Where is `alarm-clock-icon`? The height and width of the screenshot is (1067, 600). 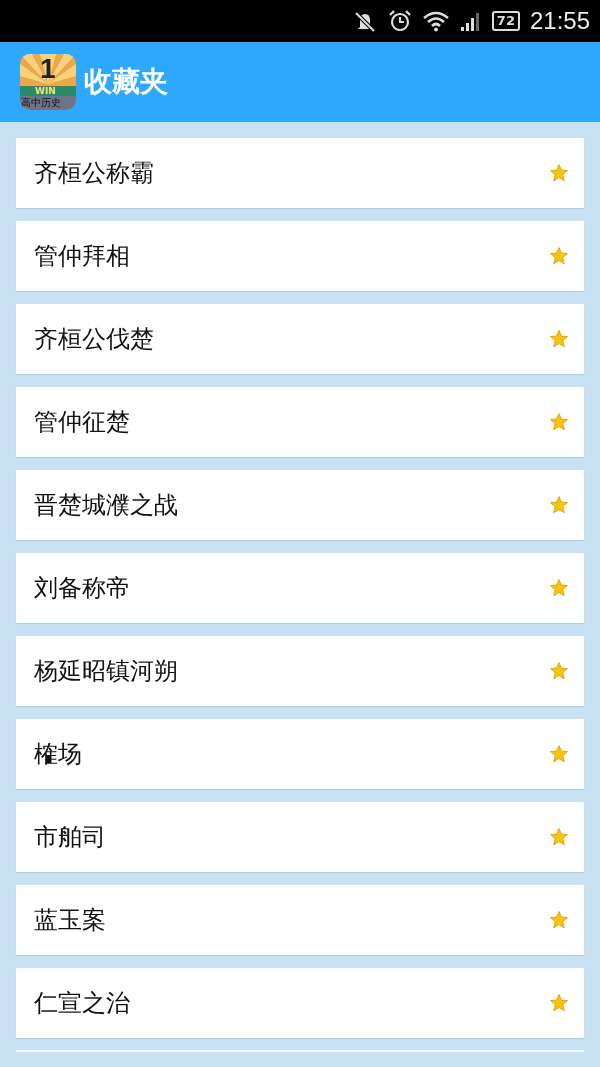 alarm-clock-icon is located at coordinates (399, 21).